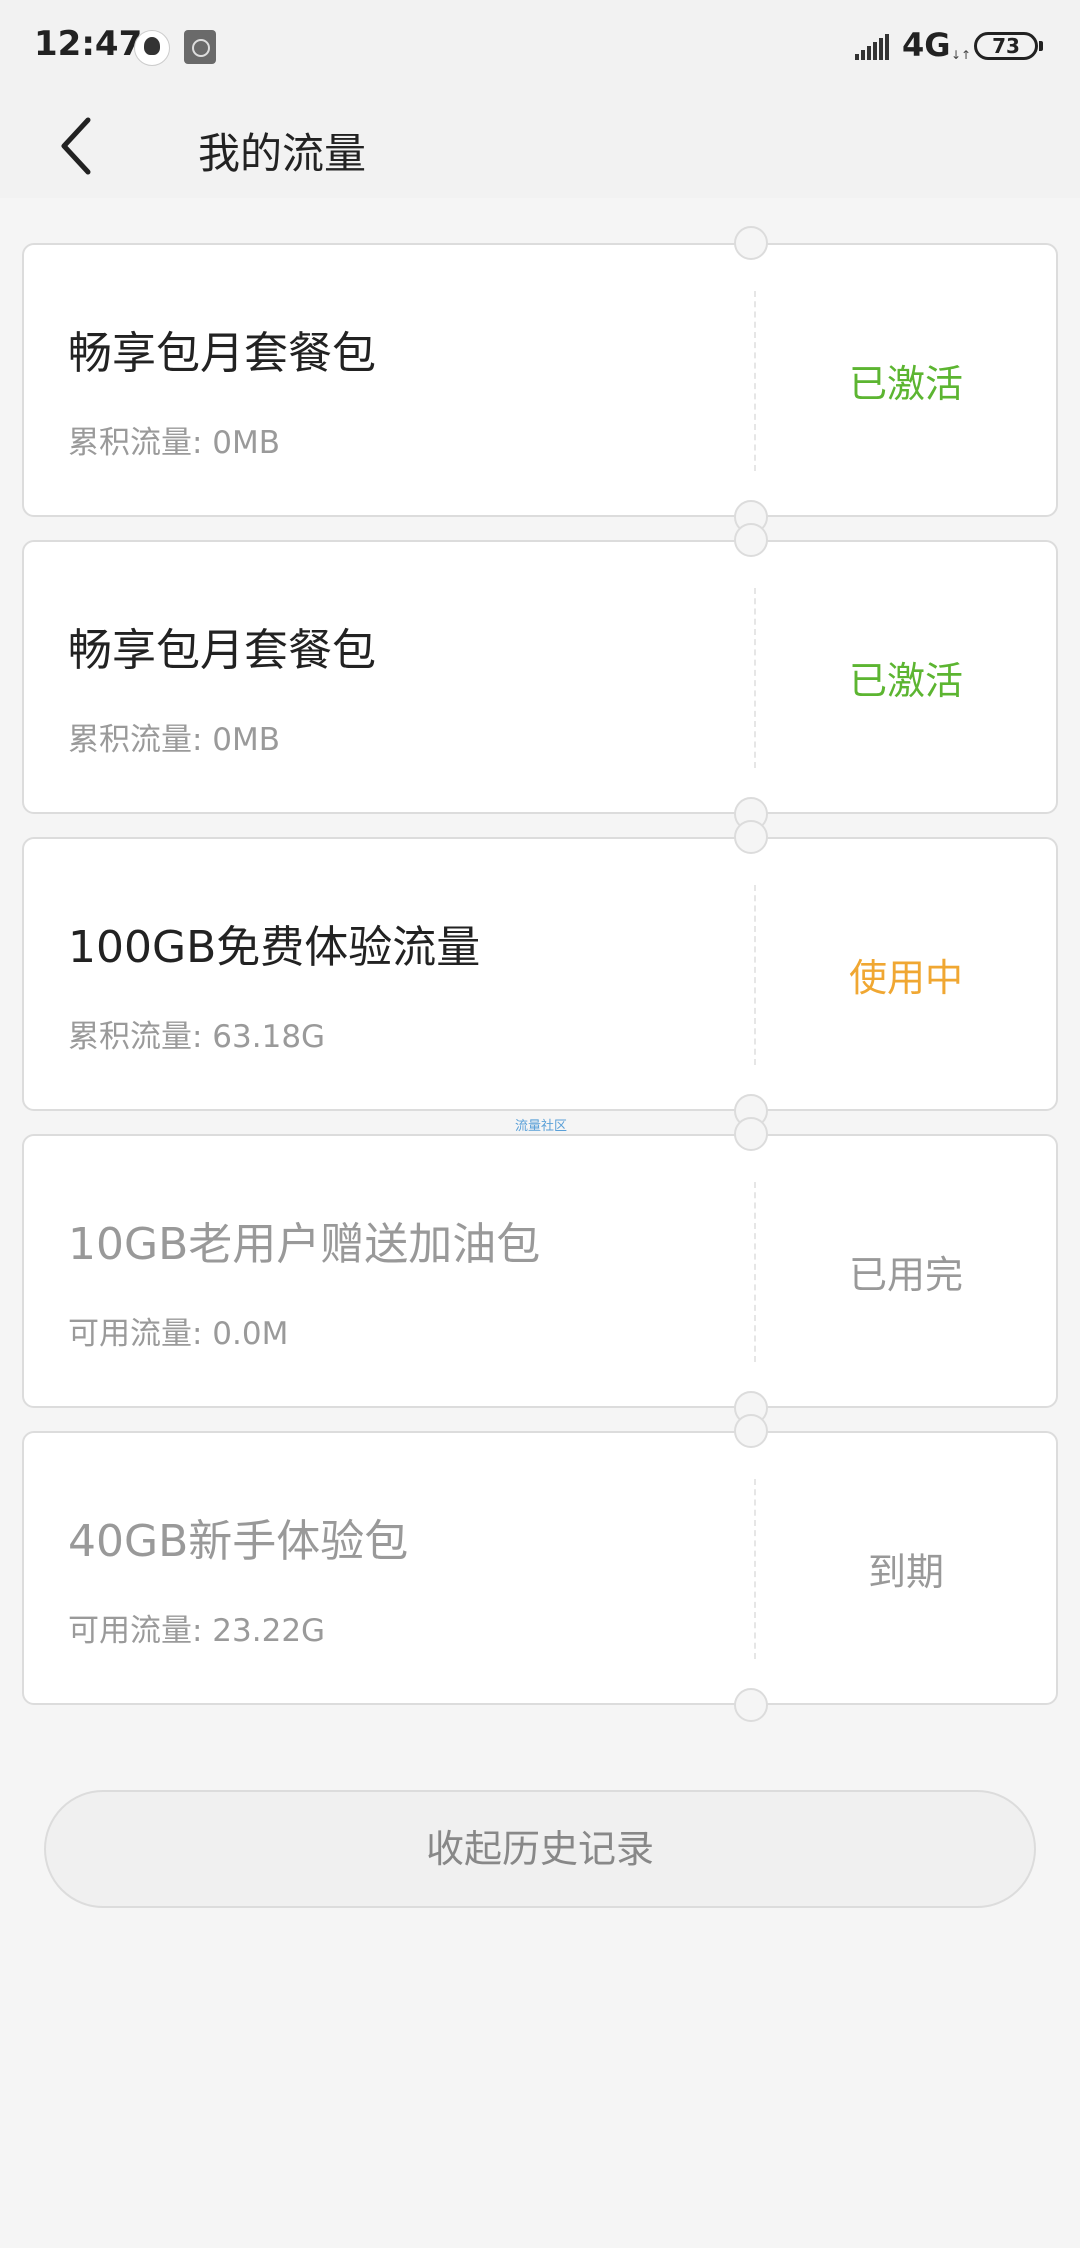  Describe the element at coordinates (304, 1244) in the screenshot. I see `plan-title: 10GB老用户赠送加油包` at that location.